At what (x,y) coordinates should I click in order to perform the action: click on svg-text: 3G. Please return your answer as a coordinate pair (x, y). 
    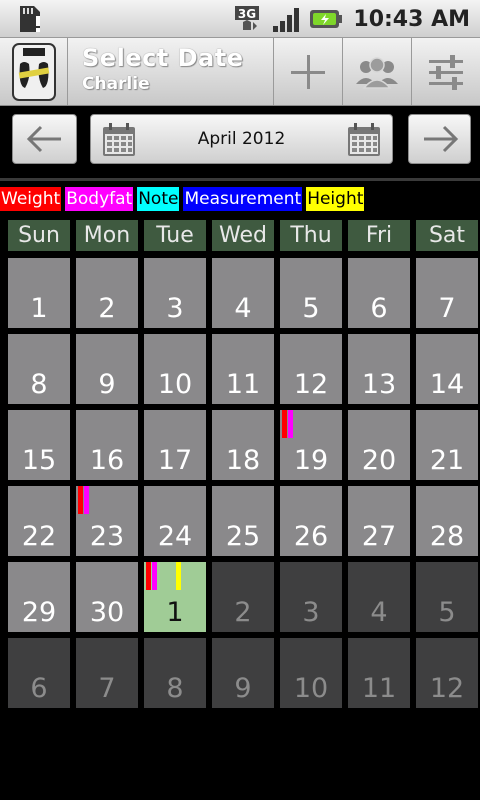
    Looking at the image, I should click on (247, 14).